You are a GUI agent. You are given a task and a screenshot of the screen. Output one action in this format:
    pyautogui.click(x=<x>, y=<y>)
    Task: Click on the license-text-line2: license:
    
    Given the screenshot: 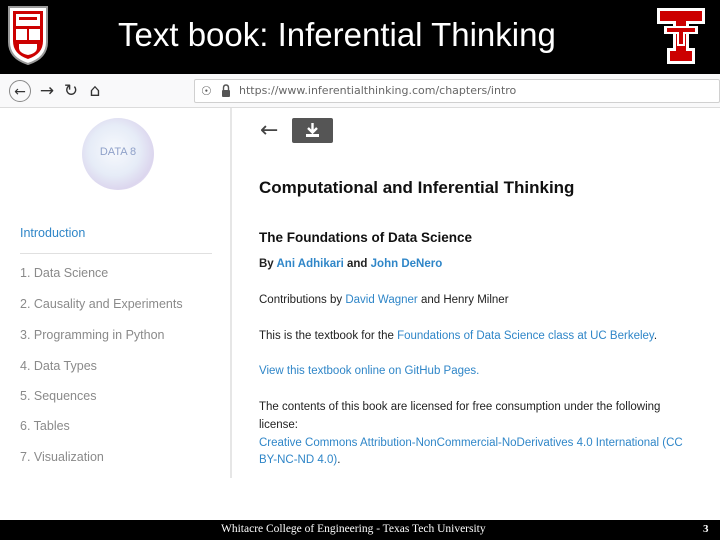 What is the action you would take?
    pyautogui.click(x=278, y=425)
    